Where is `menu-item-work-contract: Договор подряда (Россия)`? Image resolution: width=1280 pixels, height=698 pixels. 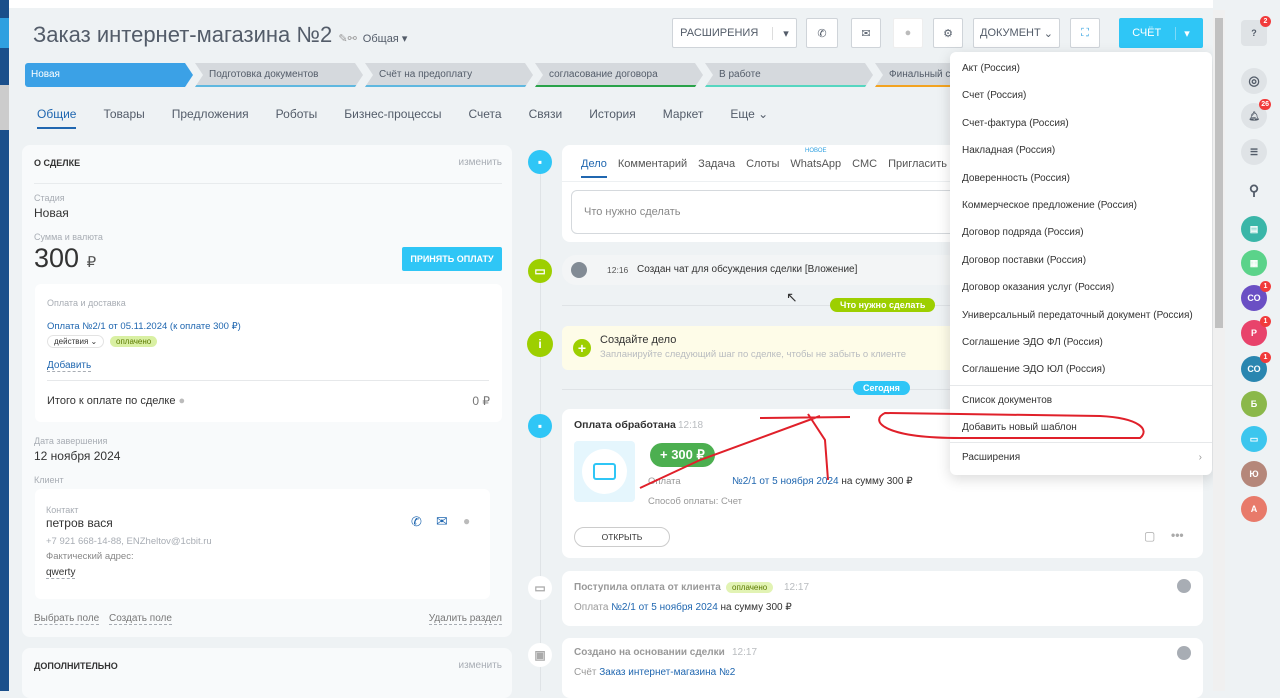 menu-item-work-contract: Договор подряда (Россия) is located at coordinates (1081, 232).